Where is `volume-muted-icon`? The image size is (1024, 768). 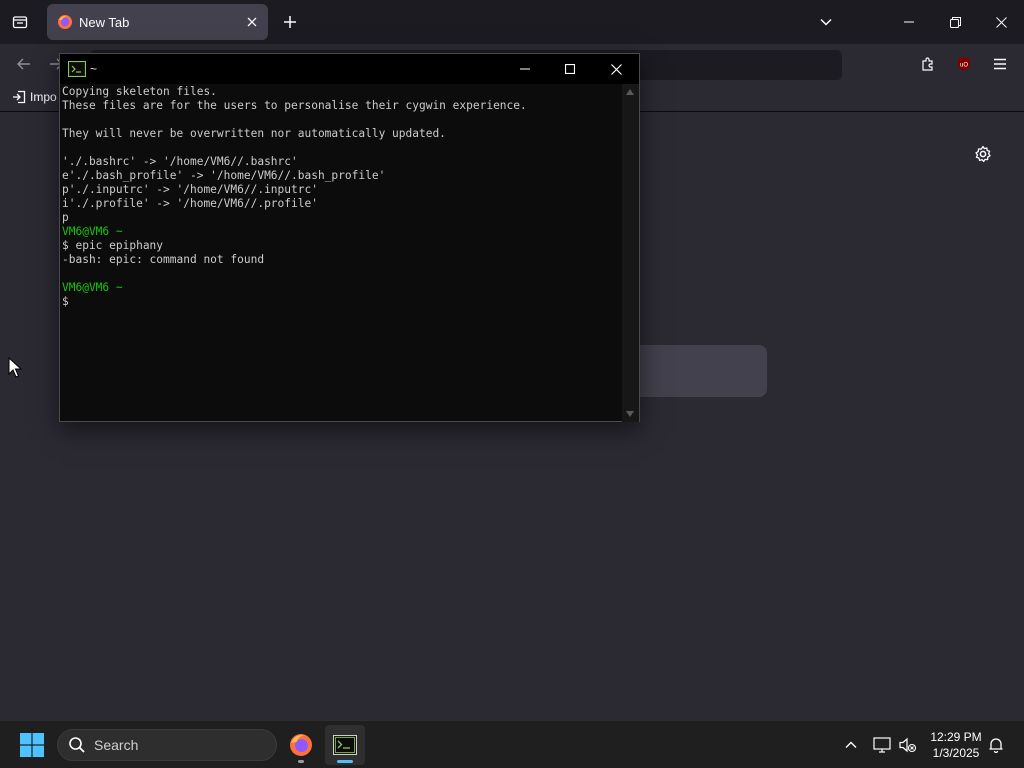
volume-muted-icon is located at coordinates (908, 745).